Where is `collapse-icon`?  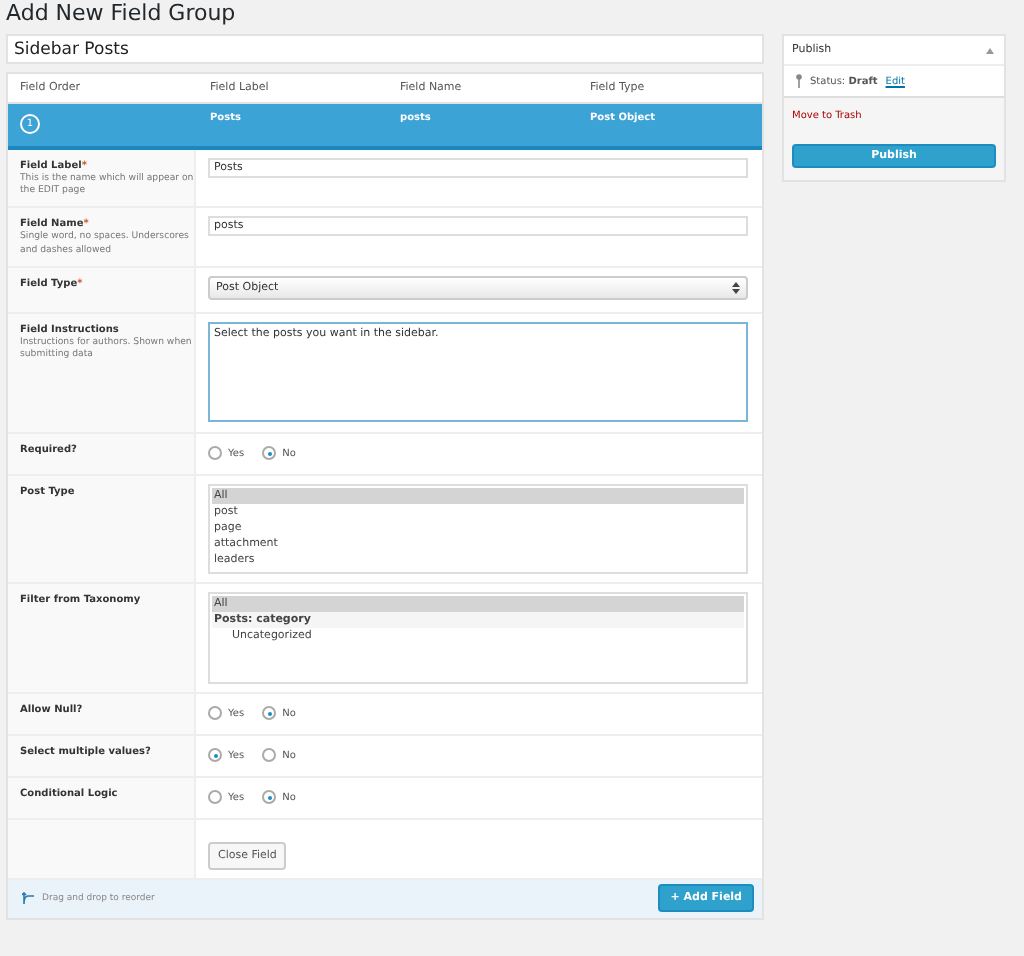
collapse-icon is located at coordinates (990, 50).